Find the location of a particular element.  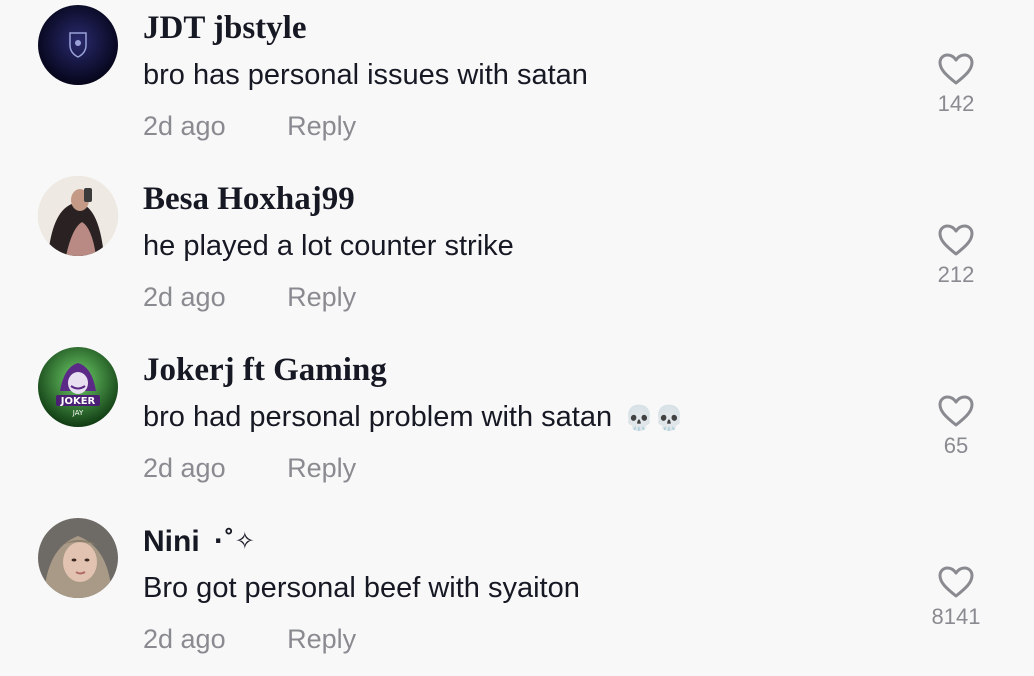

username: JDT jbstyle is located at coordinates (225, 28).